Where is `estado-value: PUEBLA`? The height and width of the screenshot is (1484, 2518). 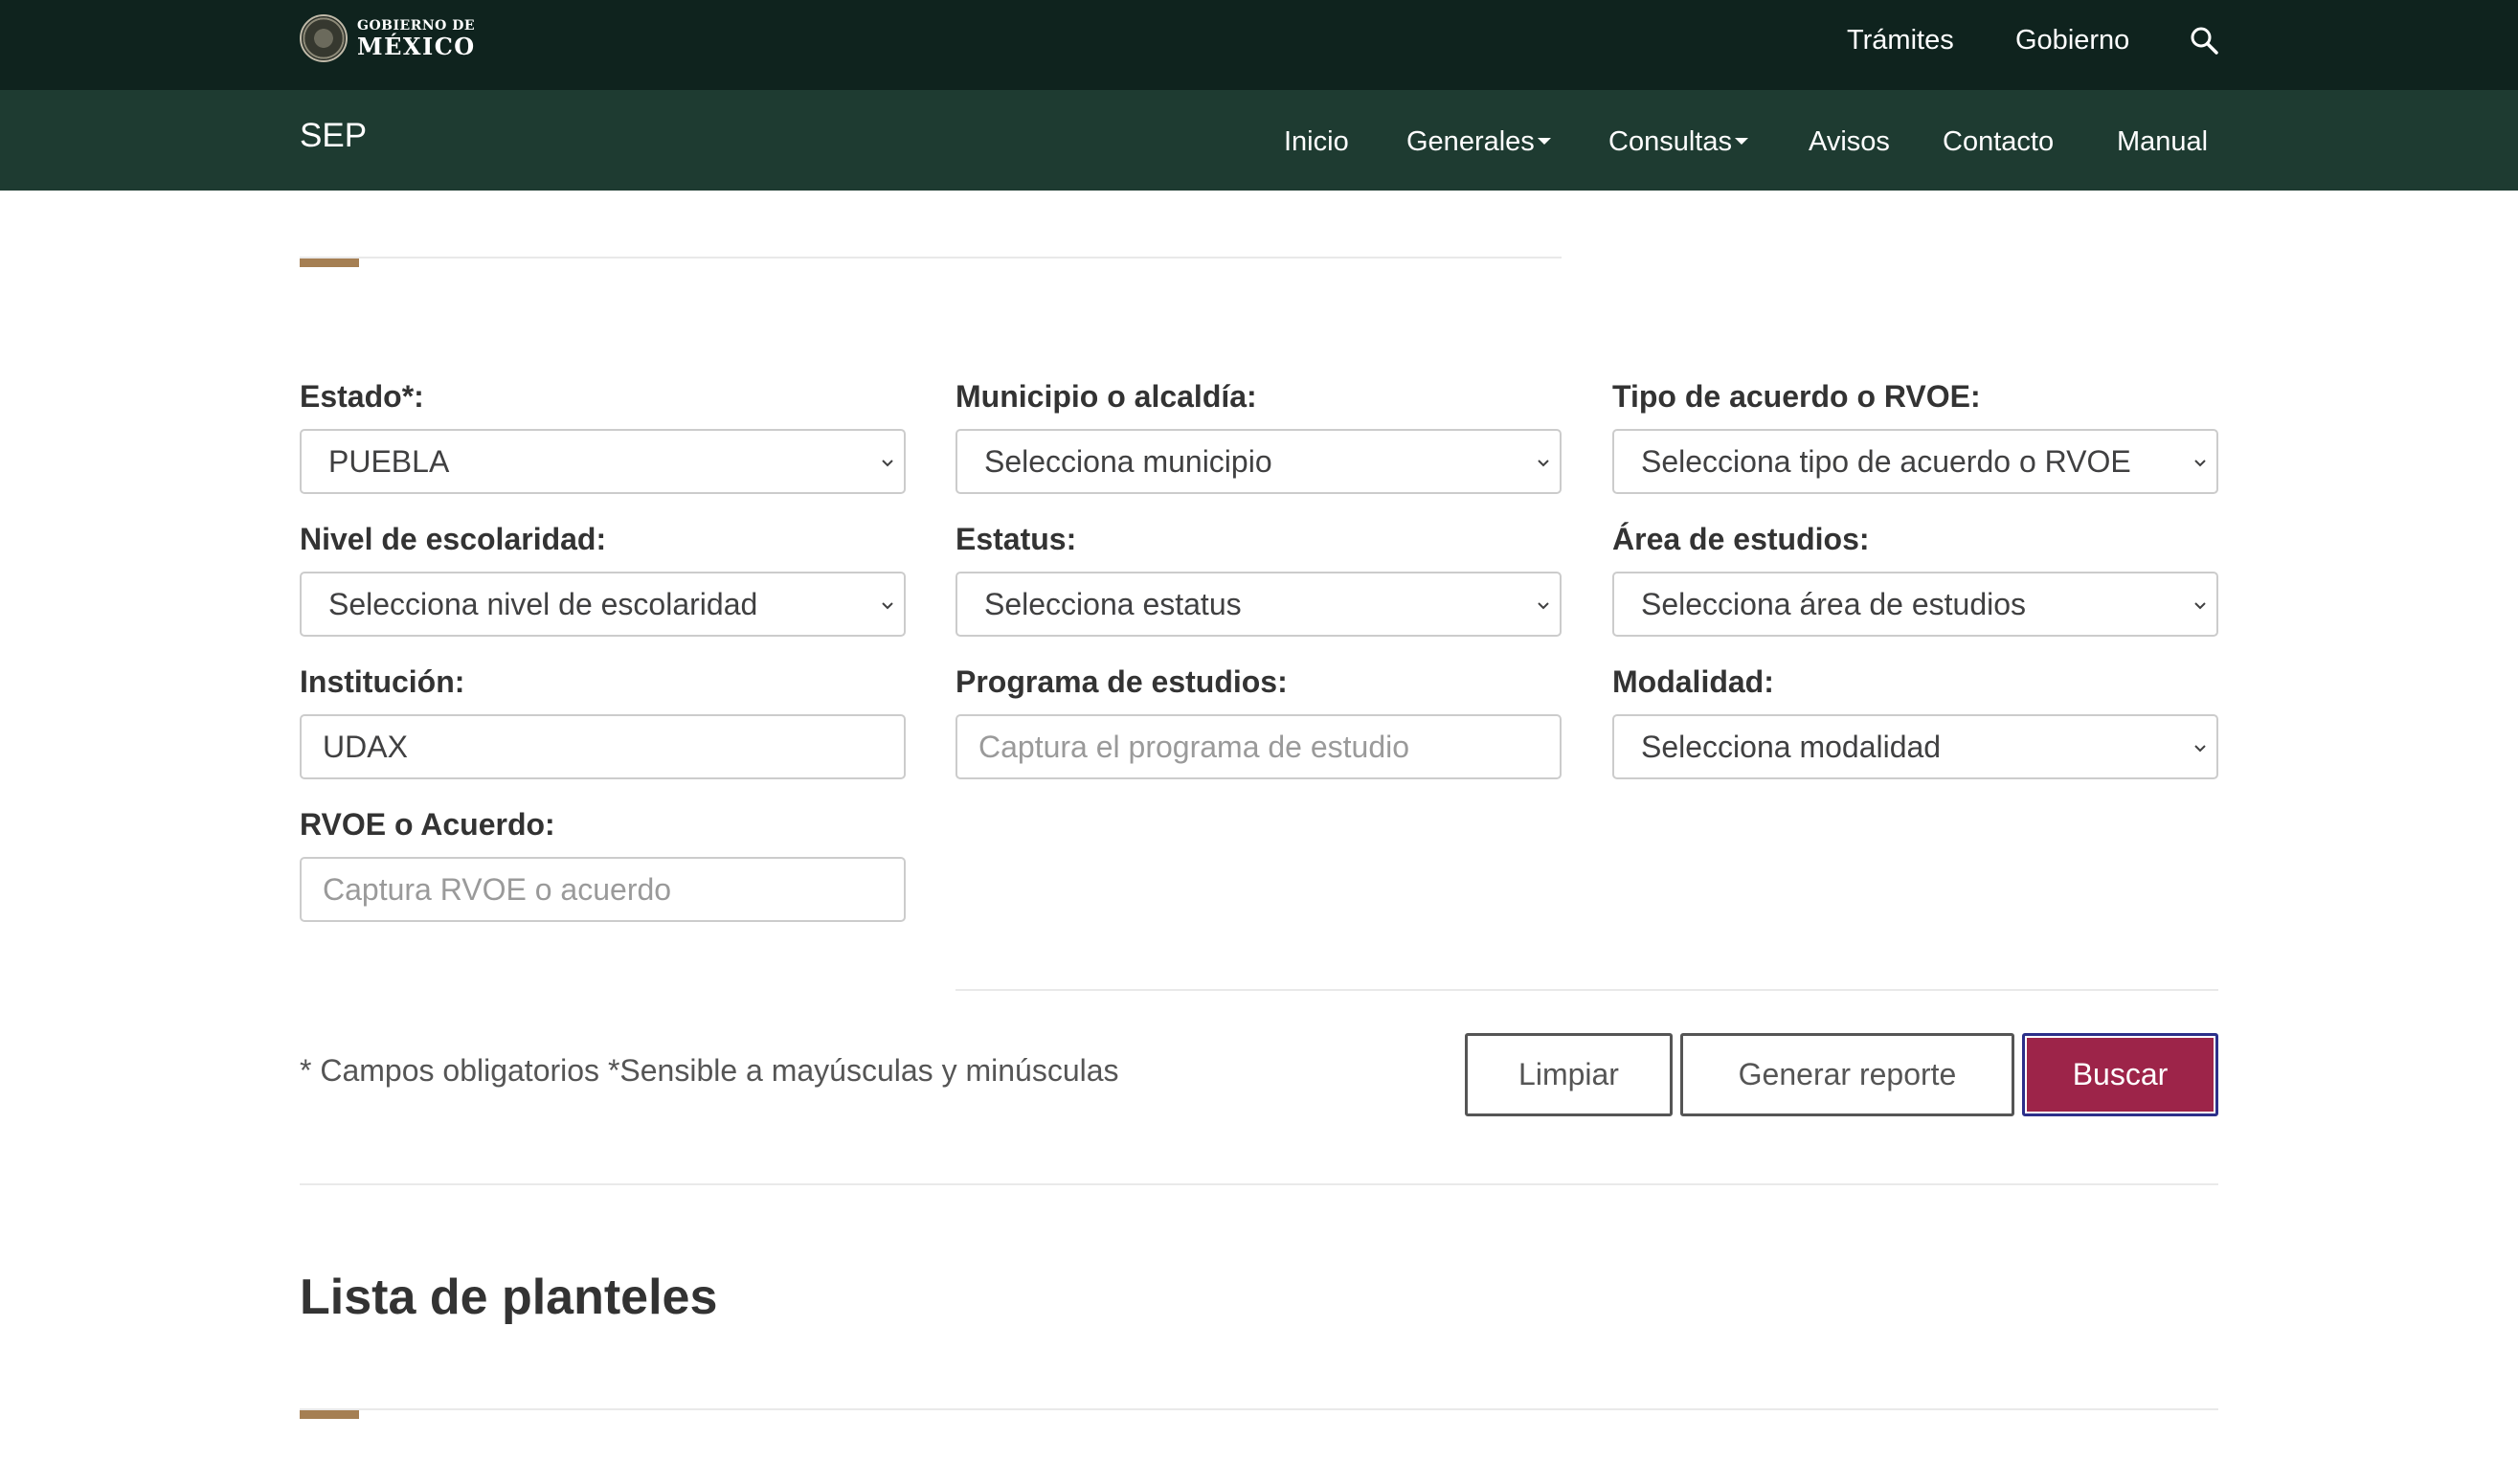 estado-value: PUEBLA is located at coordinates (389, 461).